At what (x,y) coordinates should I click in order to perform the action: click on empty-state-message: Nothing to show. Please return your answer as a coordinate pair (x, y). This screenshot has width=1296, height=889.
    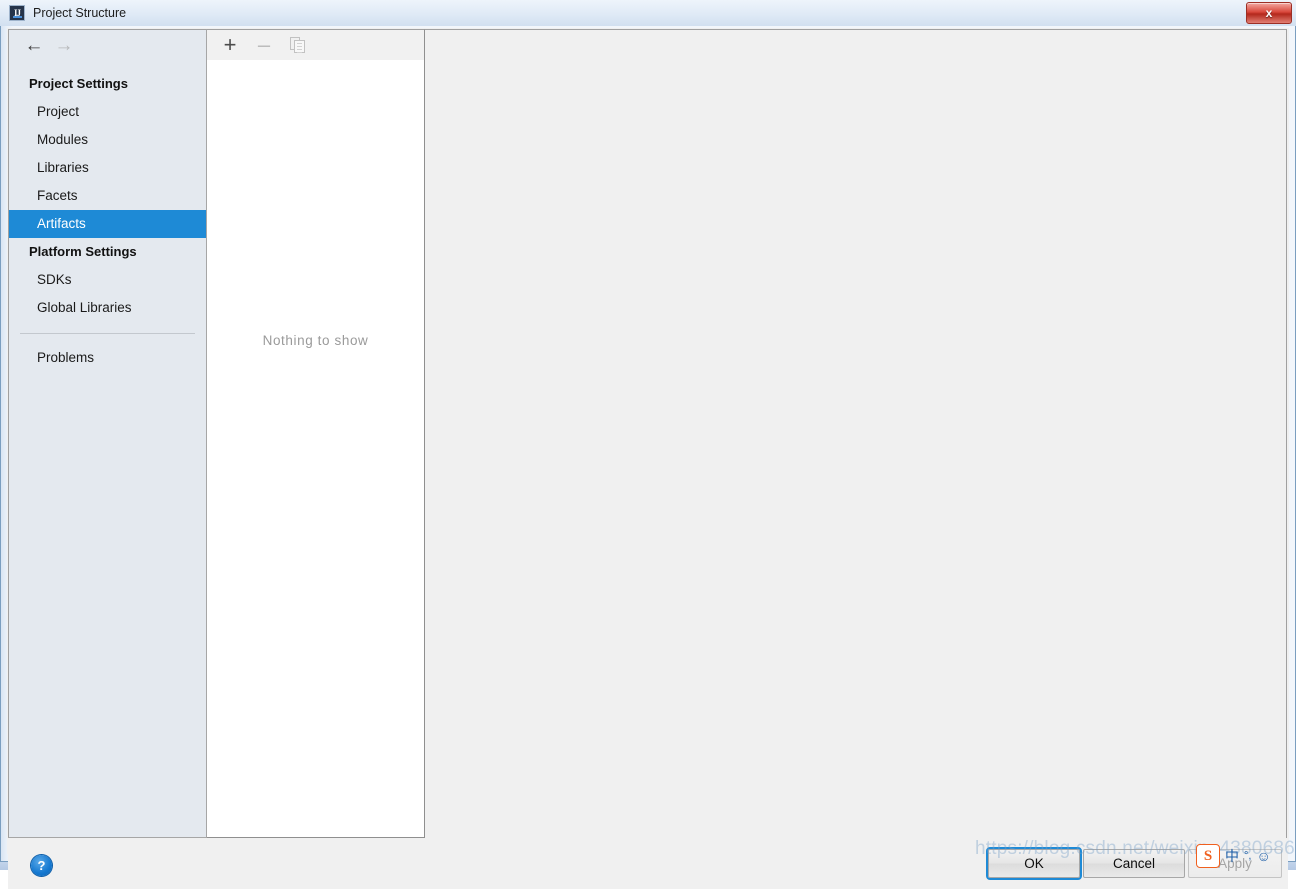
    Looking at the image, I should click on (315, 340).